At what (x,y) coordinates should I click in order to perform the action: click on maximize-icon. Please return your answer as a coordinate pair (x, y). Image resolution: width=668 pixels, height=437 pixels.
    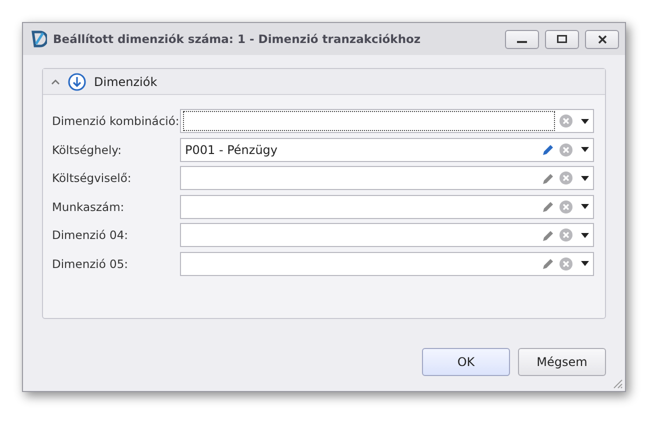
    Looking at the image, I should click on (562, 39).